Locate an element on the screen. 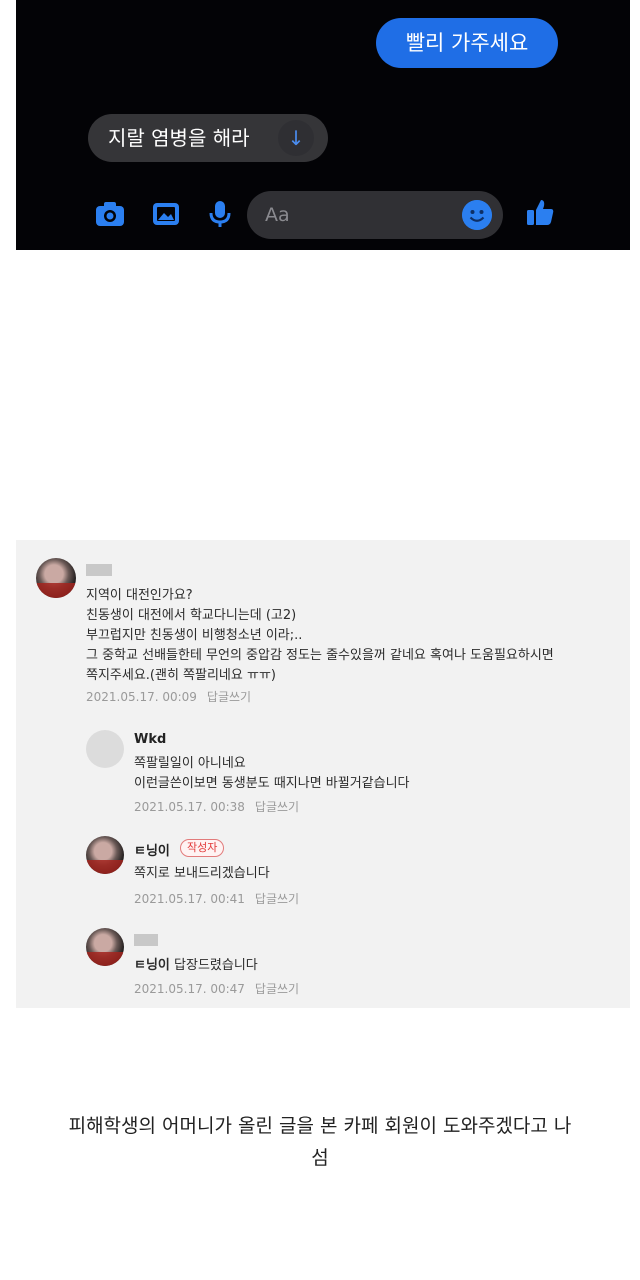 The width and height of the screenshot is (640, 1280). comment-date: 2021.05.17. 00:38 is located at coordinates (189, 807).